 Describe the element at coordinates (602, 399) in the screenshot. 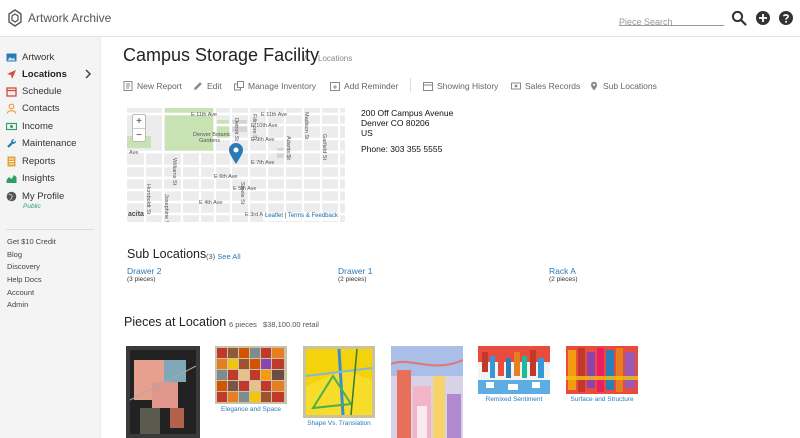

I see `artwork-caption: Surface and Structure` at that location.